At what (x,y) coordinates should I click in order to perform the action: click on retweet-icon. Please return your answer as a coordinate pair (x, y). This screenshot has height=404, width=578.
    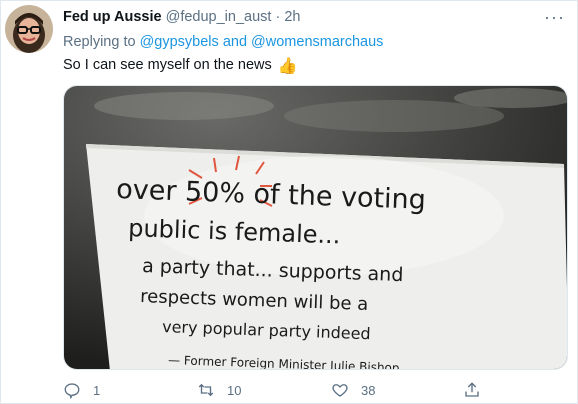
    Looking at the image, I should click on (206, 390).